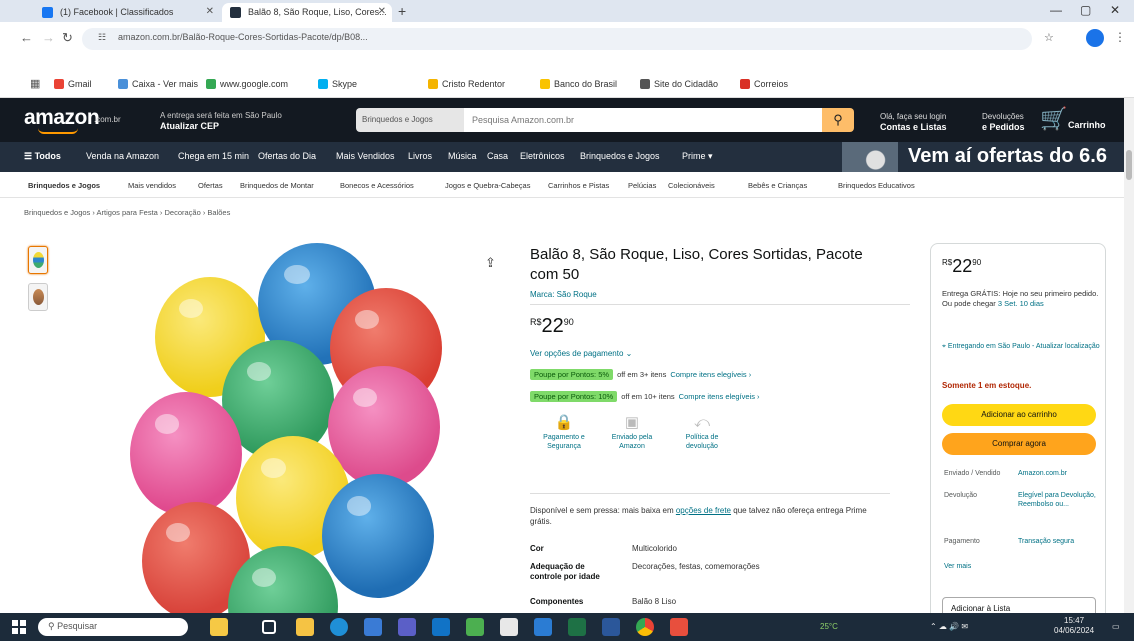 Image resolution: width=1134 pixels, height=641 pixels. What do you see at coordinates (1129, 165) in the screenshot?
I see `scrollbar-thumb` at bounding box center [1129, 165].